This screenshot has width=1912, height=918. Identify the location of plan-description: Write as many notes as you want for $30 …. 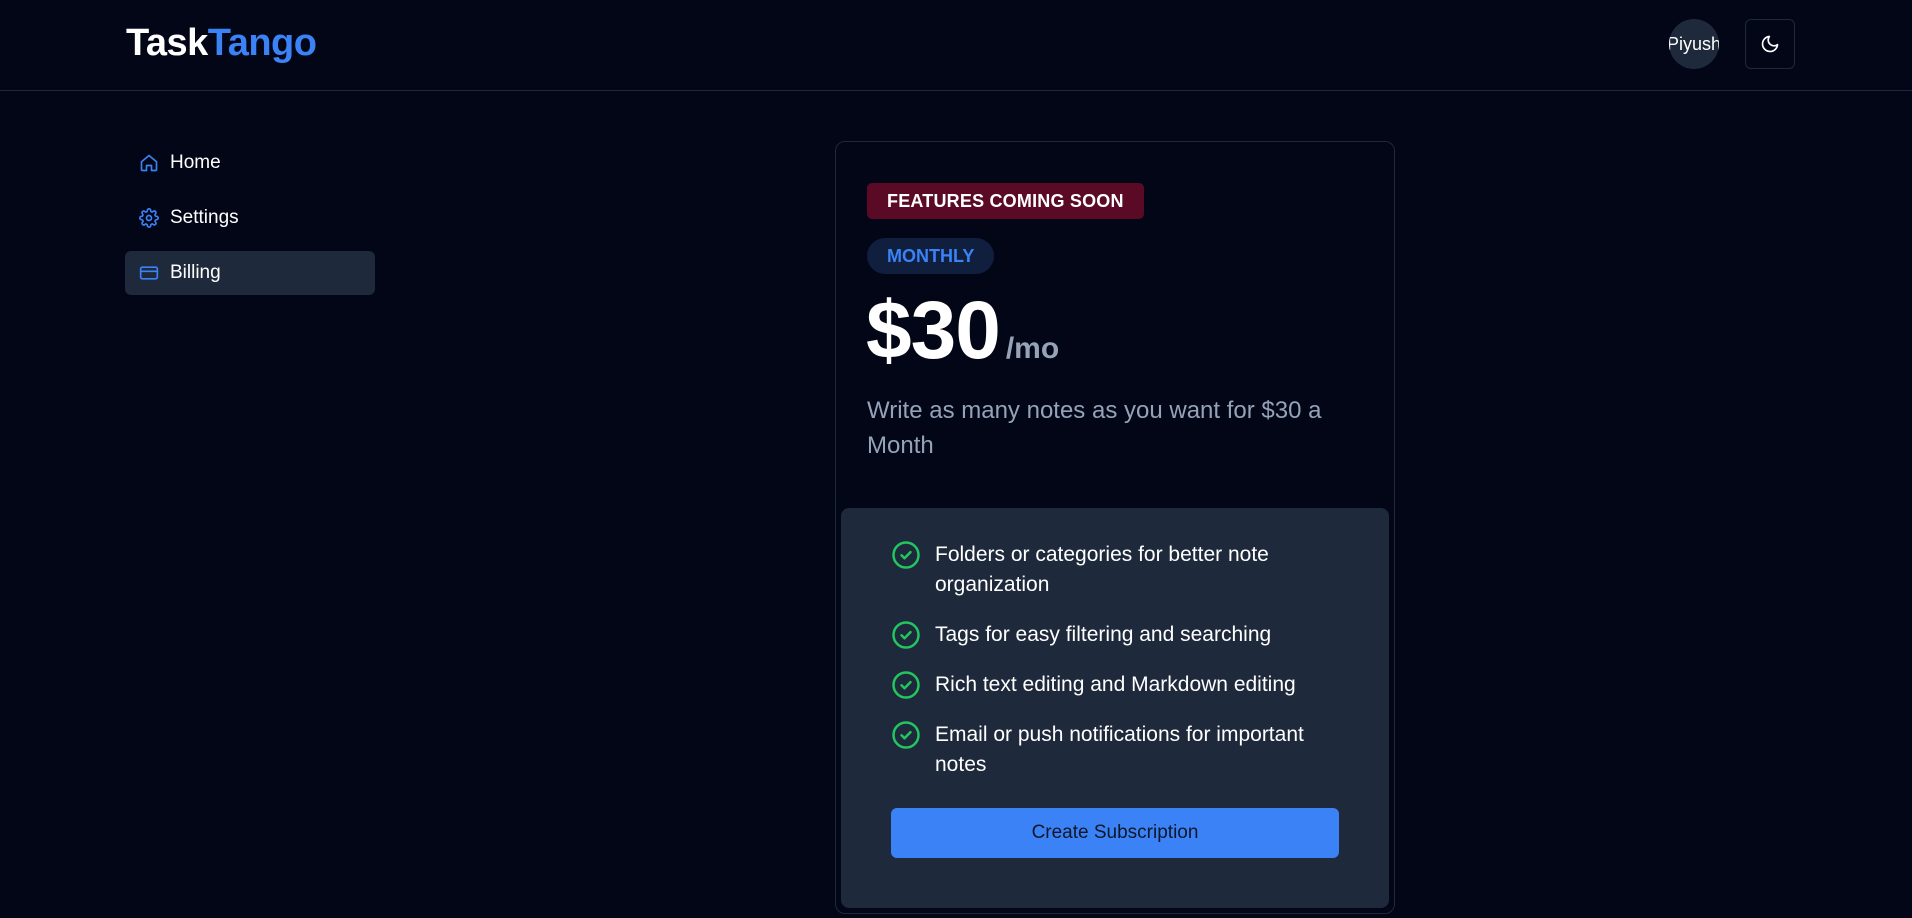
(1094, 428).